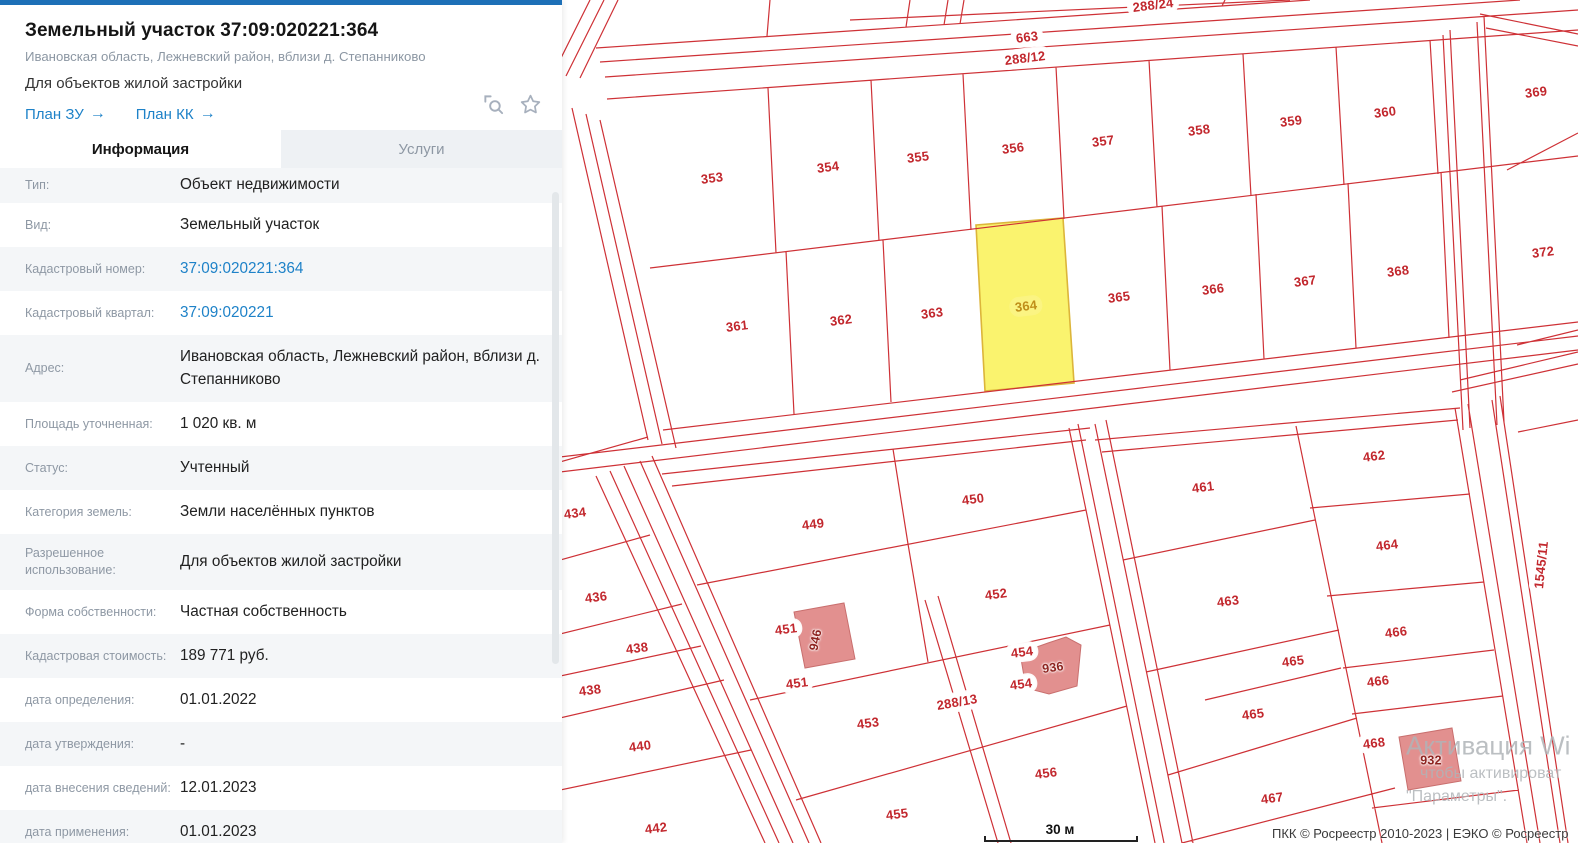 The image size is (1578, 843). Describe the element at coordinates (250, 224) in the screenshot. I see `row-value: Земельный участок` at that location.